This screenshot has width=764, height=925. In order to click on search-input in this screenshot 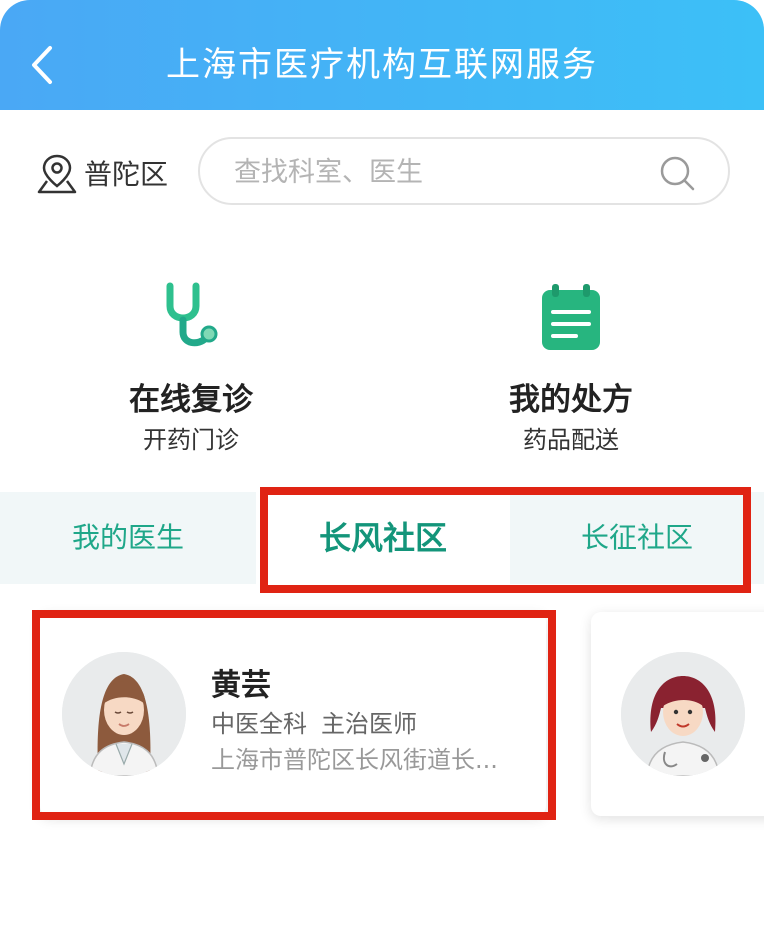, I will do `click(444, 172)`.